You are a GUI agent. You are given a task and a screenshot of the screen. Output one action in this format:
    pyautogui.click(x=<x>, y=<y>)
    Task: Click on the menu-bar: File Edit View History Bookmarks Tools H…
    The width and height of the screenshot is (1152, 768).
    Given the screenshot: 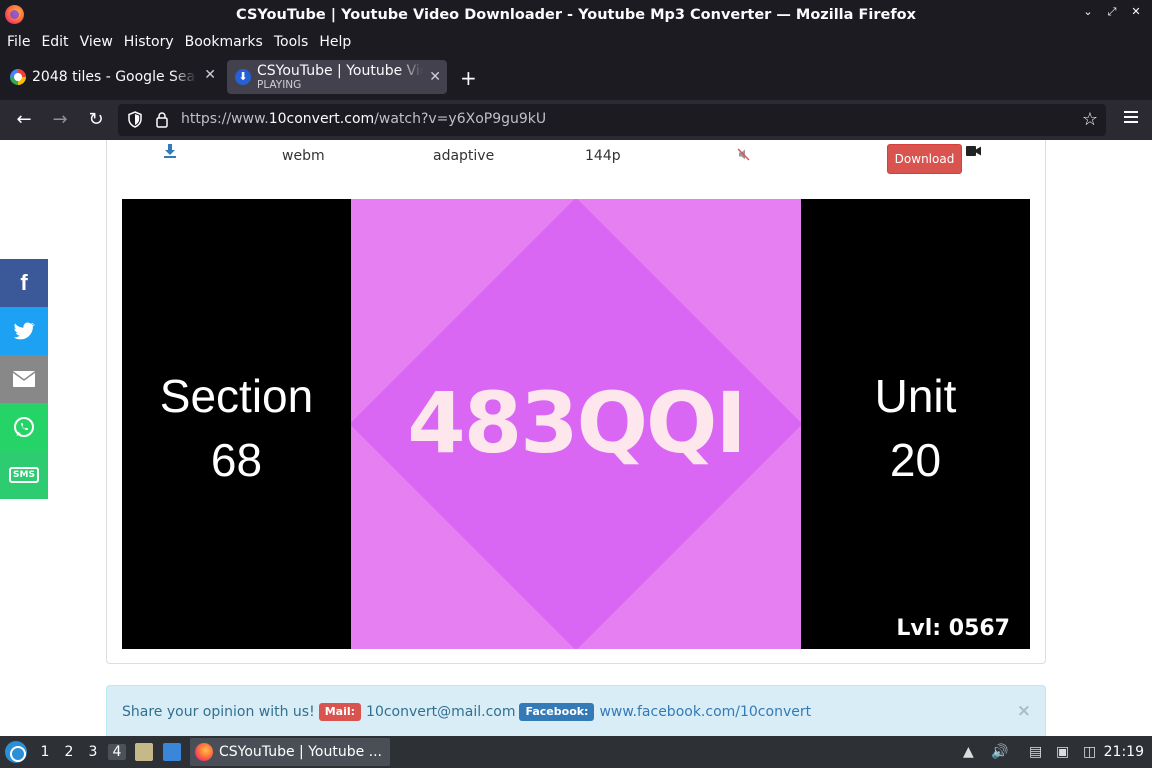 What is the action you would take?
    pyautogui.click(x=576, y=42)
    